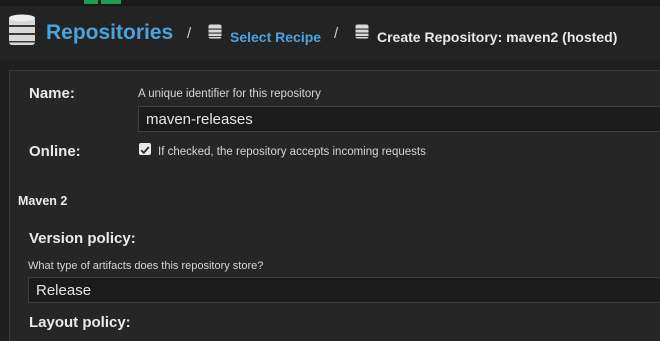 Image resolution: width=660 pixels, height=341 pixels. Describe the element at coordinates (275, 37) in the screenshot. I see `breadcrumb-select-recipe: Select Recipe` at that location.